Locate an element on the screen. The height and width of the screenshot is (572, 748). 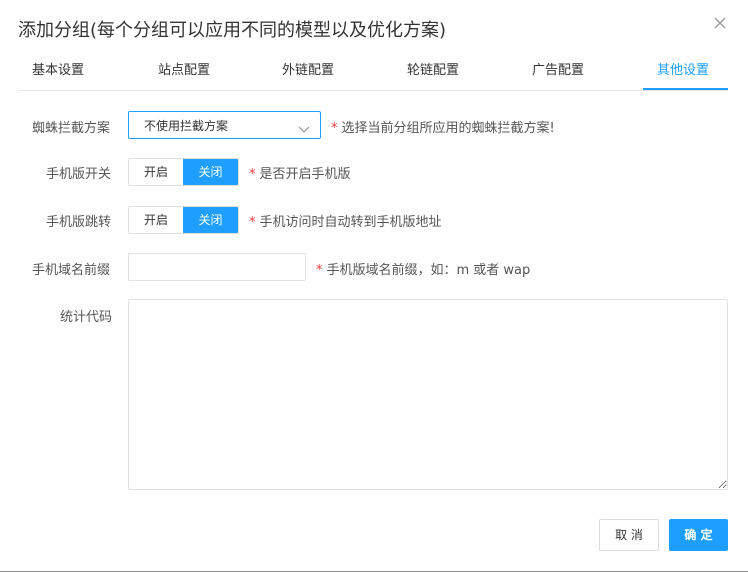
close-icon is located at coordinates (720, 23).